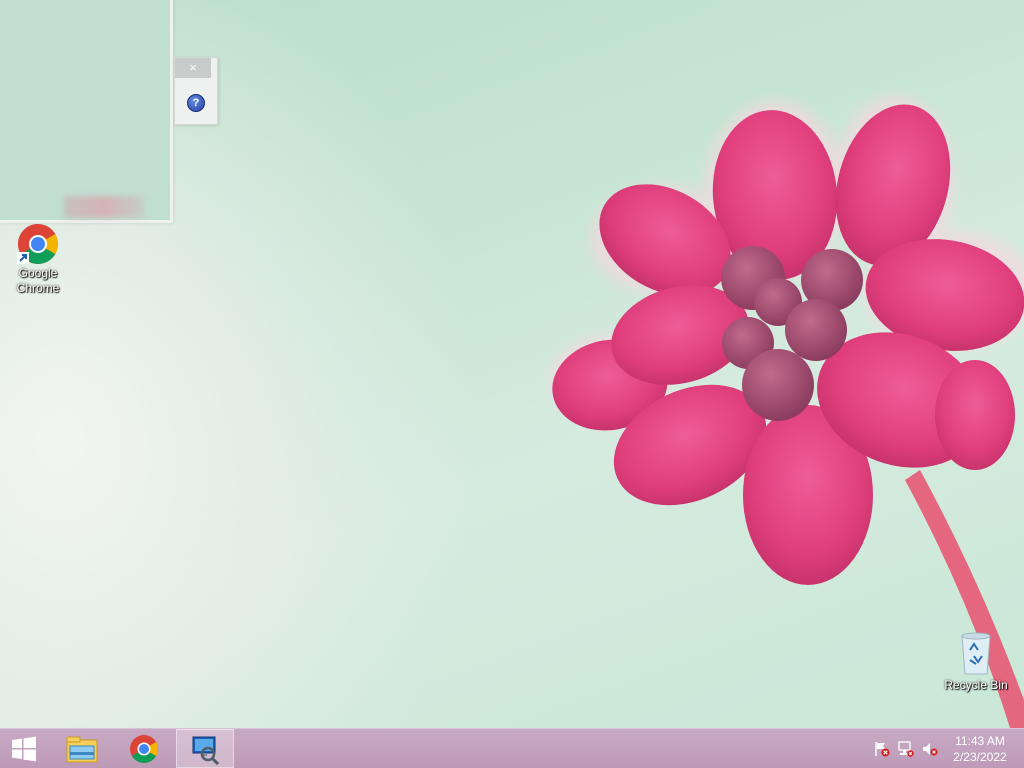  What do you see at coordinates (980, 749) in the screenshot?
I see `system-clock: 11:43 AM 2/23/2022` at bounding box center [980, 749].